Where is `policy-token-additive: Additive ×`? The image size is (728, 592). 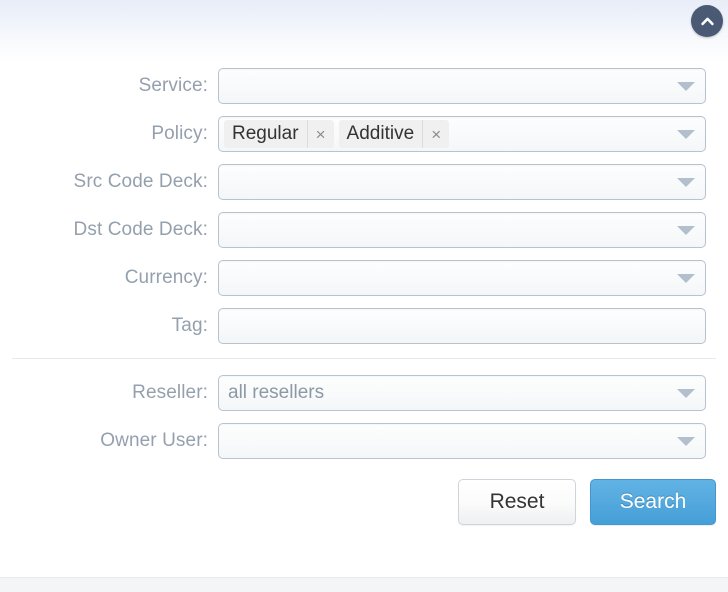
policy-token-additive: Additive × is located at coordinates (394, 134).